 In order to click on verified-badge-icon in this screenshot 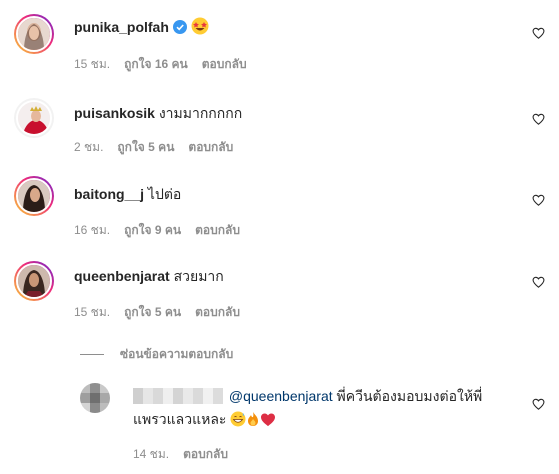, I will do `click(179, 29)`.